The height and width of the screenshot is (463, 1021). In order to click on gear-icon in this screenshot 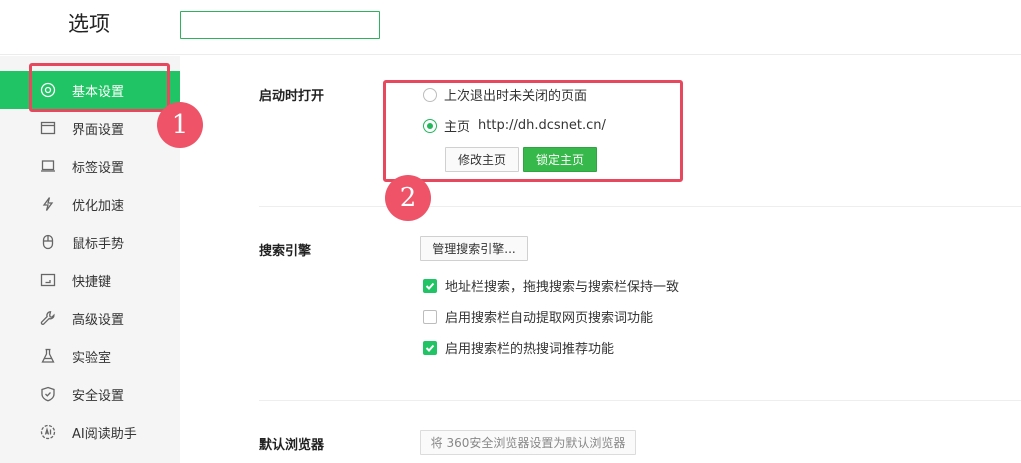, I will do `click(48, 90)`.